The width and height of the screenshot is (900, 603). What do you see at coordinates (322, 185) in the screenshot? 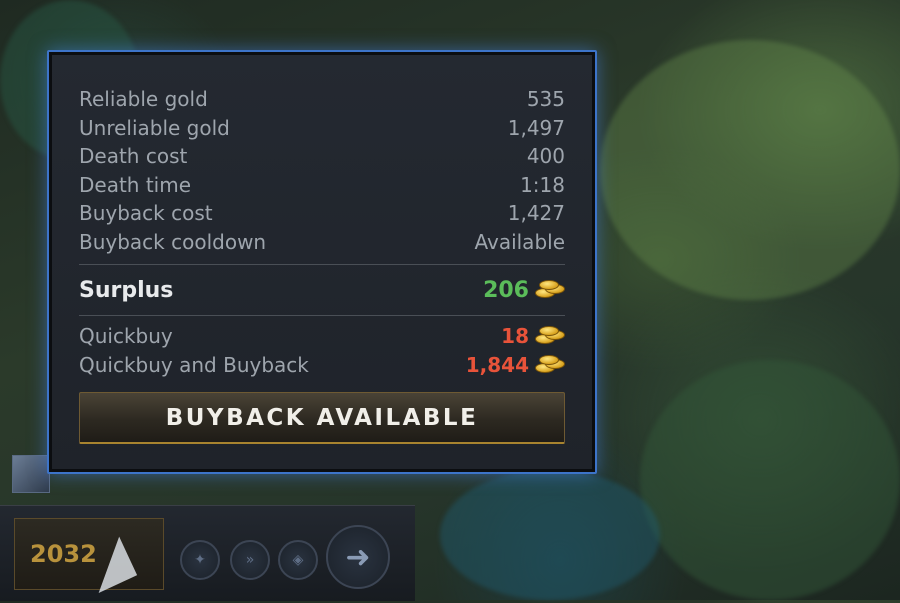
I see `row-death-time: Death time 1:18` at bounding box center [322, 185].